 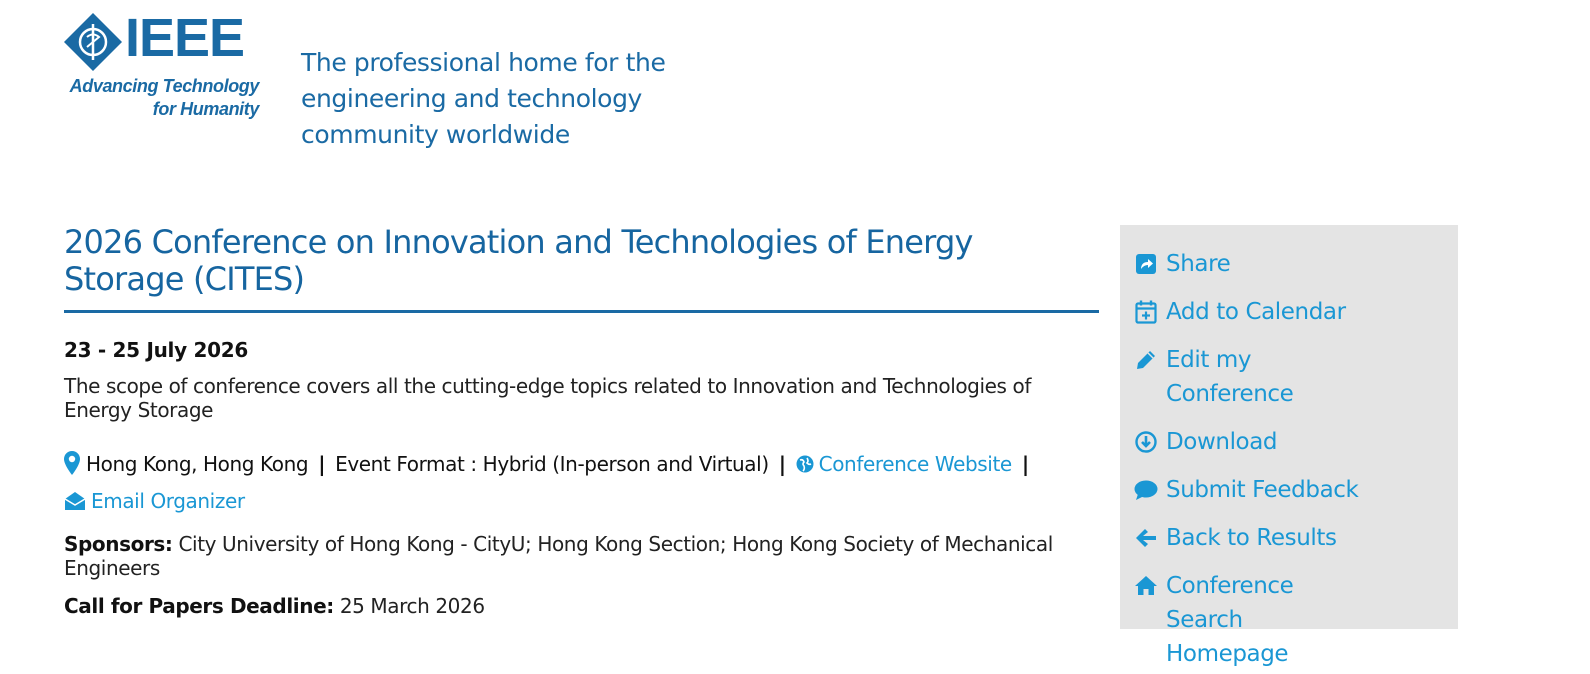 What do you see at coordinates (1146, 538) in the screenshot?
I see `arrow-left-icon` at bounding box center [1146, 538].